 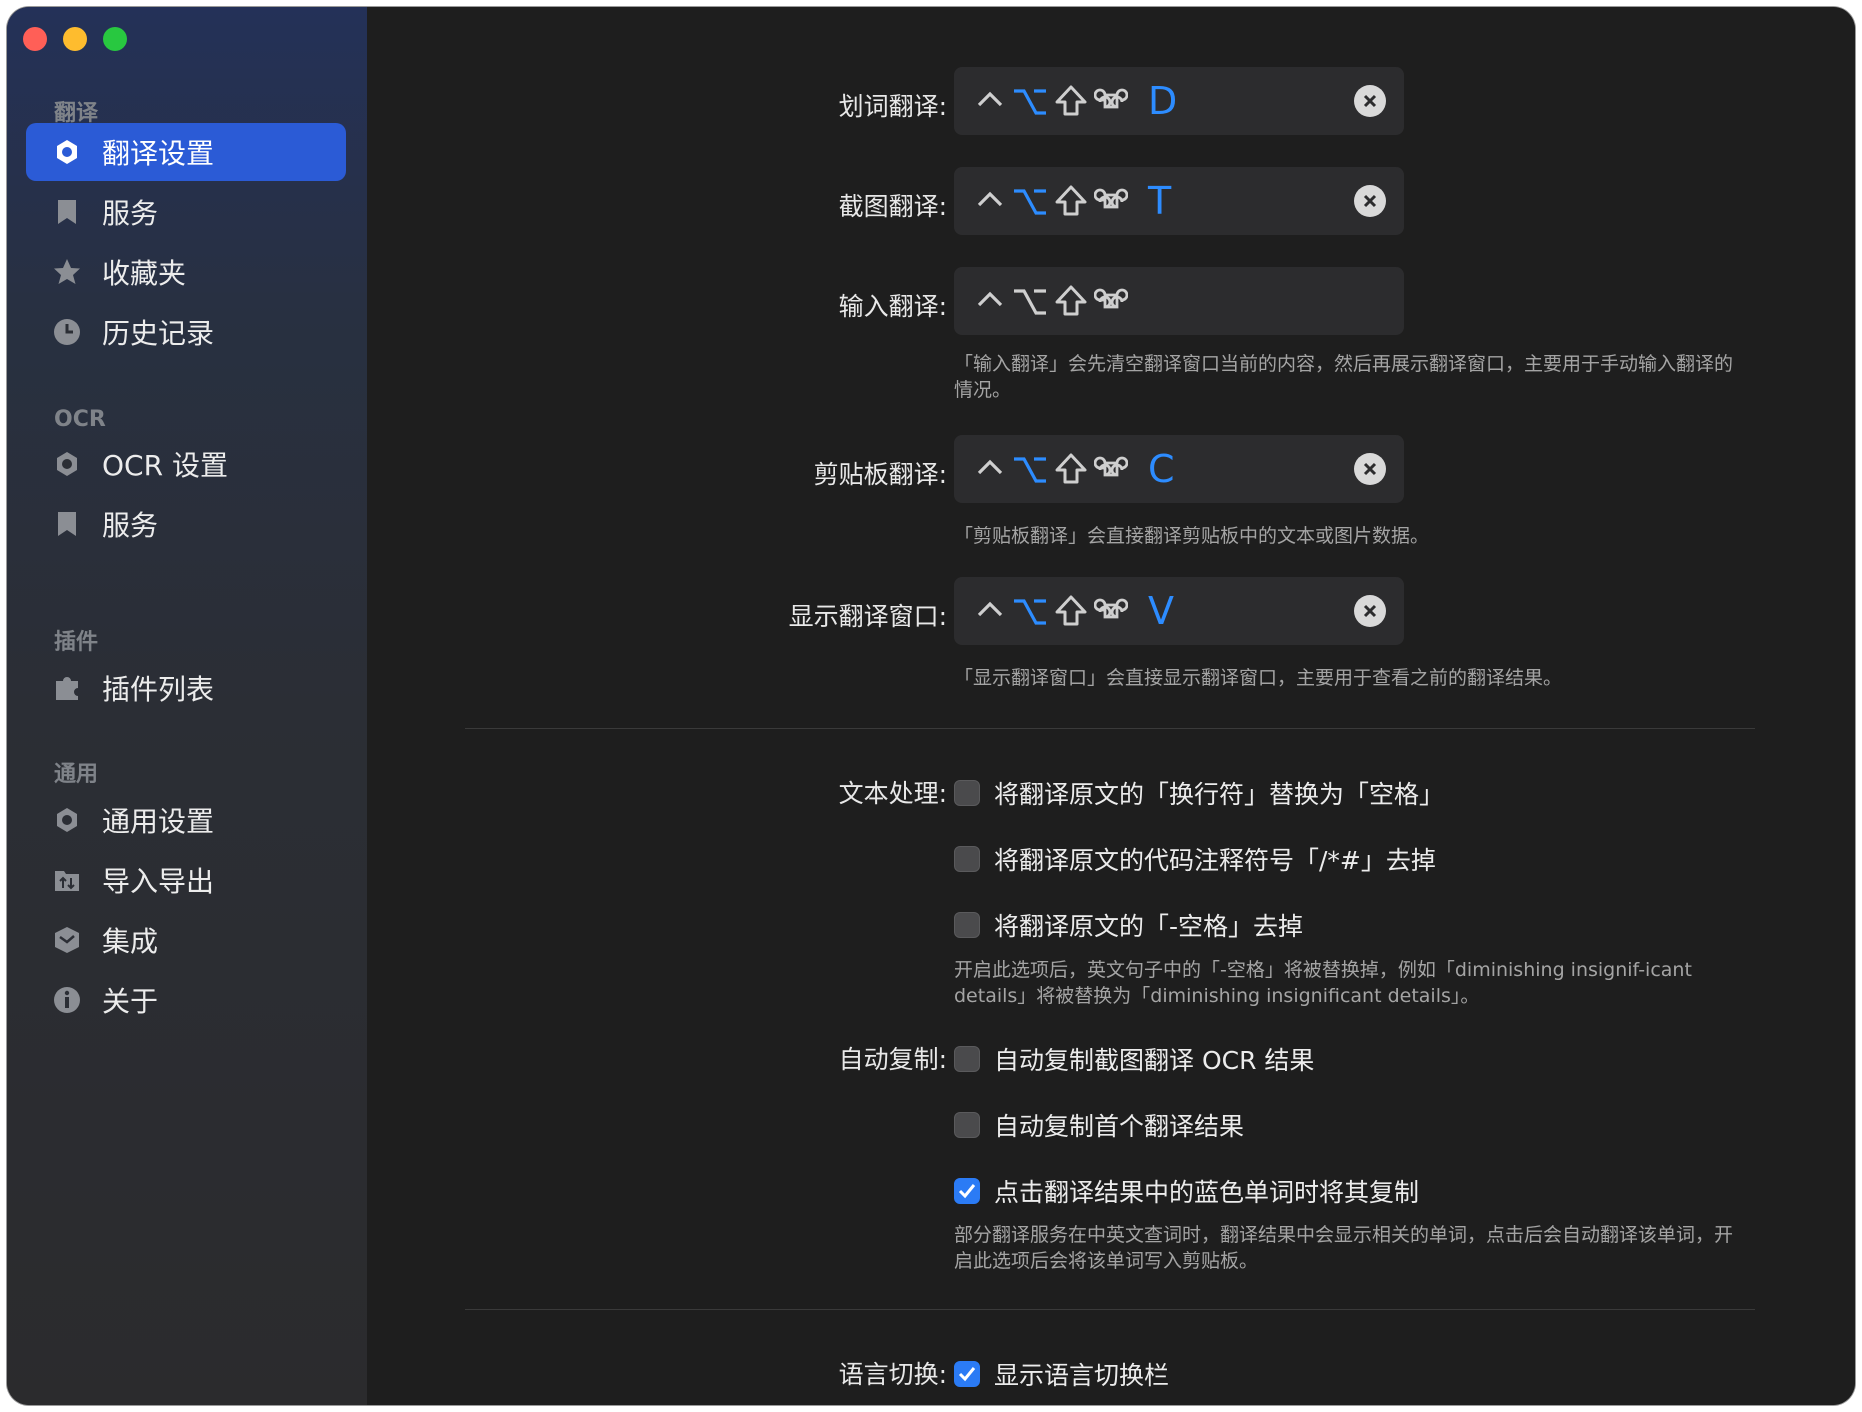 I want to click on sidebar-item-label: 插件列表, so click(x=158, y=689).